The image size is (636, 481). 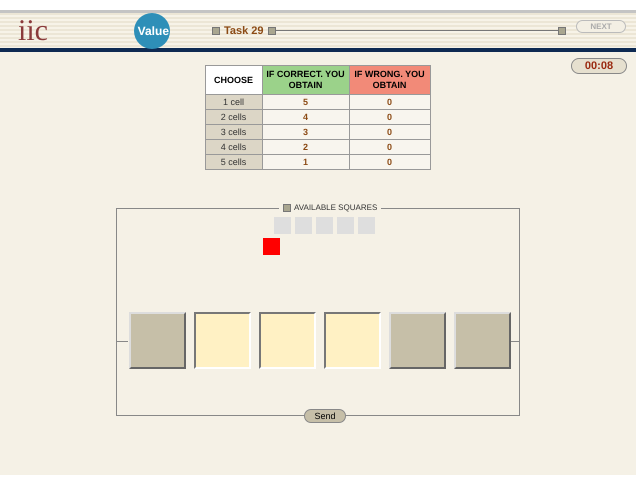 What do you see at coordinates (244, 30) in the screenshot?
I see `task-title: Task 29` at bounding box center [244, 30].